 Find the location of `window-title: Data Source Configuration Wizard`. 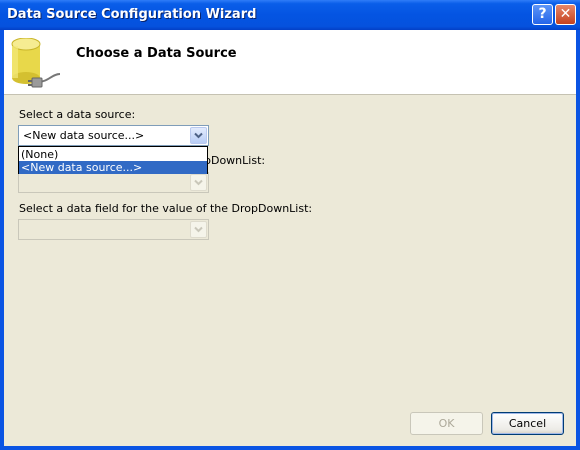

window-title: Data Source Configuration Wizard is located at coordinates (132, 14).